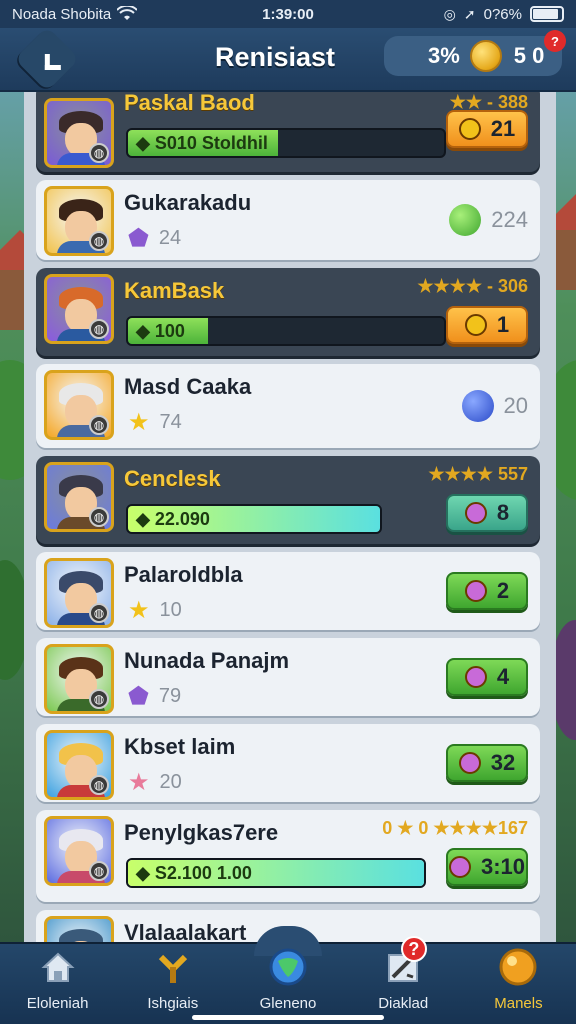 This screenshot has height=1024, width=576. What do you see at coordinates (180, 746) in the screenshot?
I see `player-name: Kbset laim` at bounding box center [180, 746].